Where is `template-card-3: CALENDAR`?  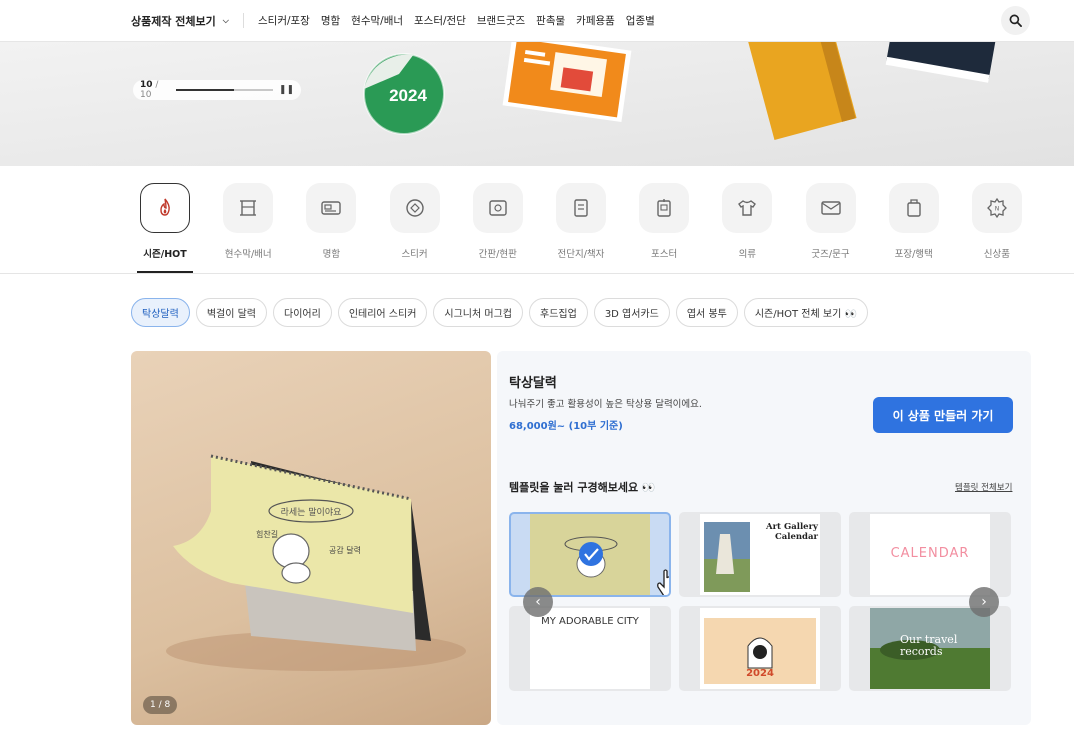
template-card-3: CALENDAR is located at coordinates (930, 554).